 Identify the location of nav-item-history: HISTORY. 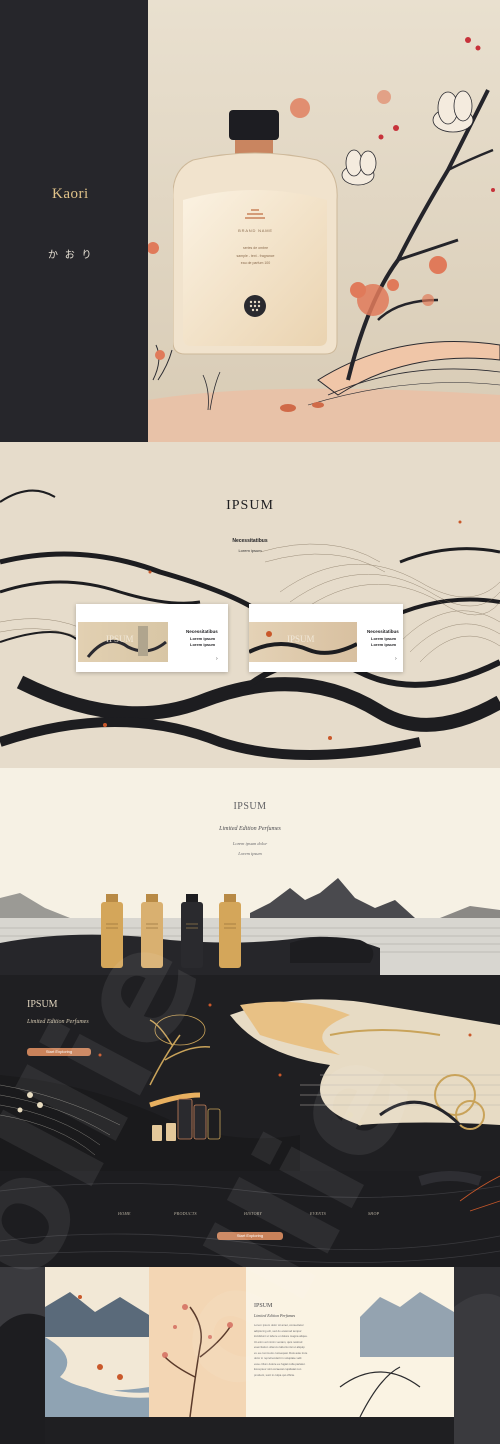
(253, 1213).